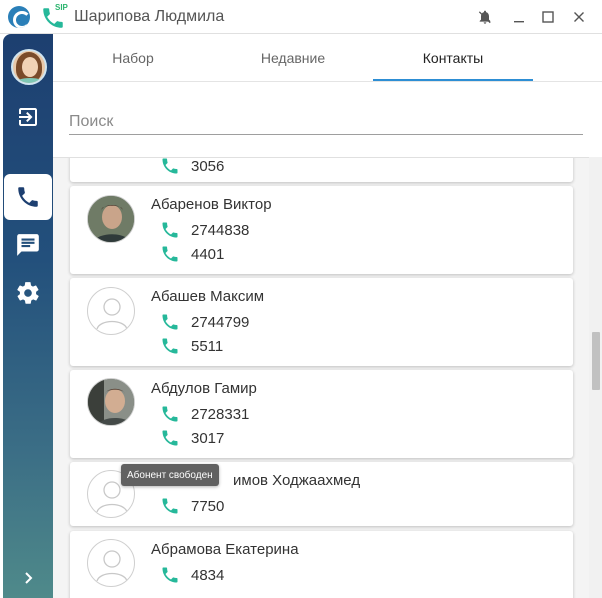 This screenshot has height=598, width=602. I want to click on phone-number: 3056, so click(208, 166).